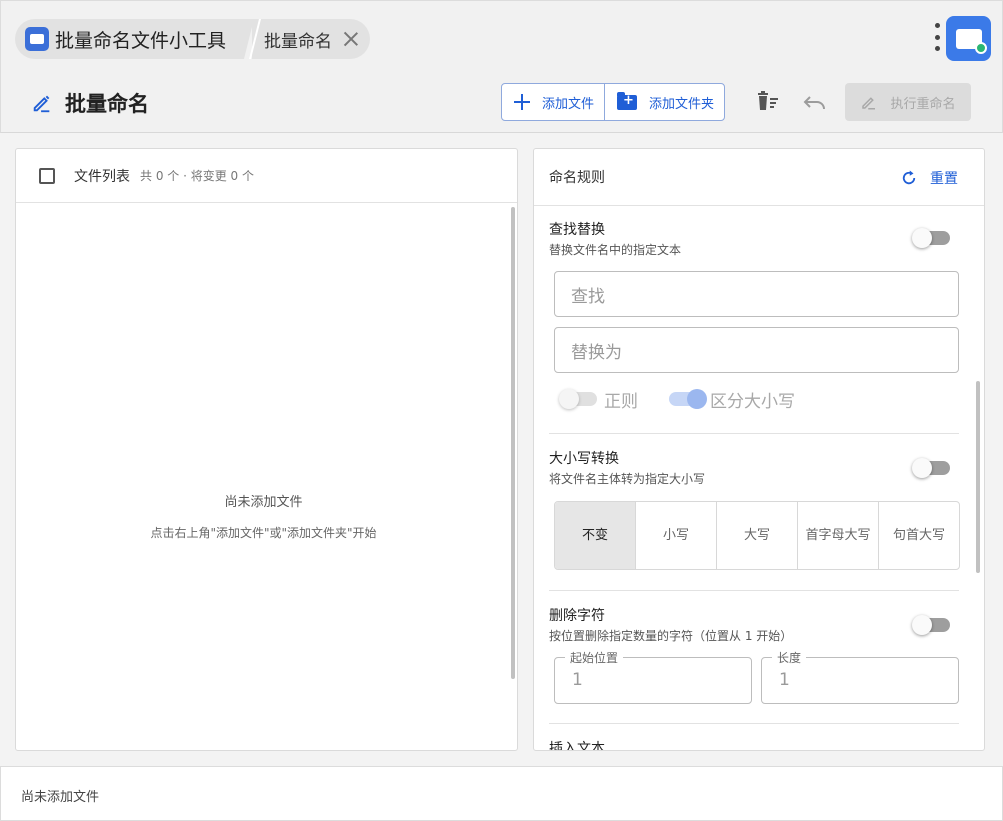 This screenshot has height=821, width=1003. What do you see at coordinates (197, 176) in the screenshot?
I see `file-list-summary: 共 0 个 · 将变更 0 个` at bounding box center [197, 176].